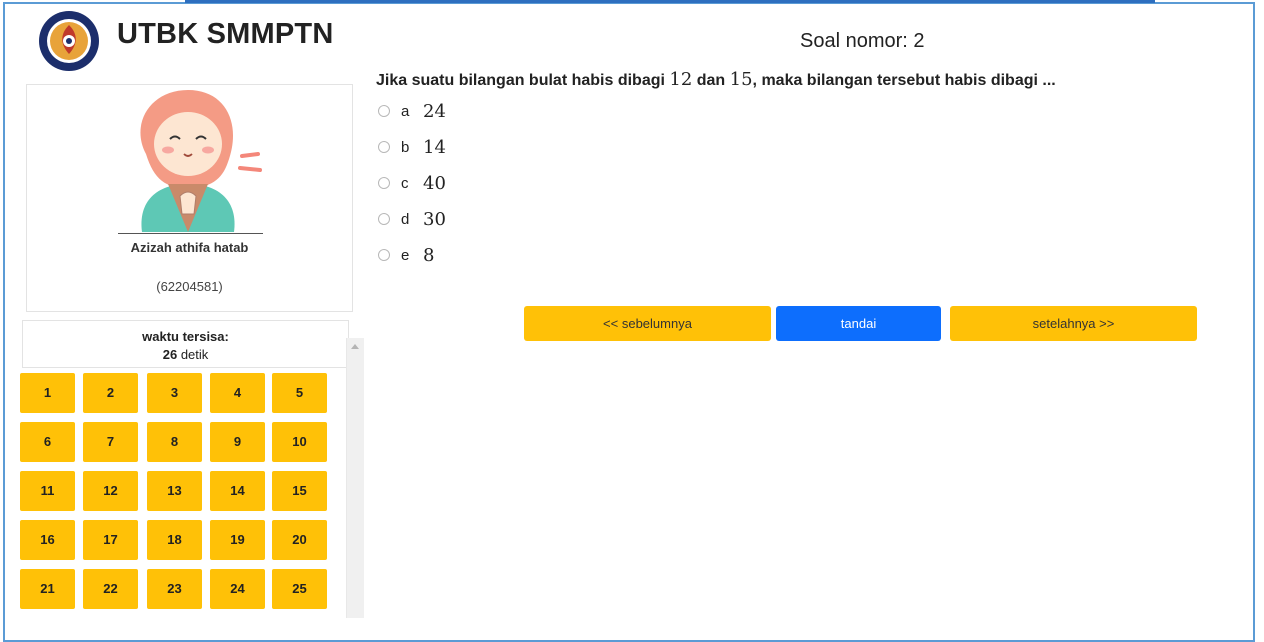 Image resolution: width=1264 pixels, height=642 pixels. What do you see at coordinates (110, 393) in the screenshot?
I see `question-number-button: 2` at bounding box center [110, 393].